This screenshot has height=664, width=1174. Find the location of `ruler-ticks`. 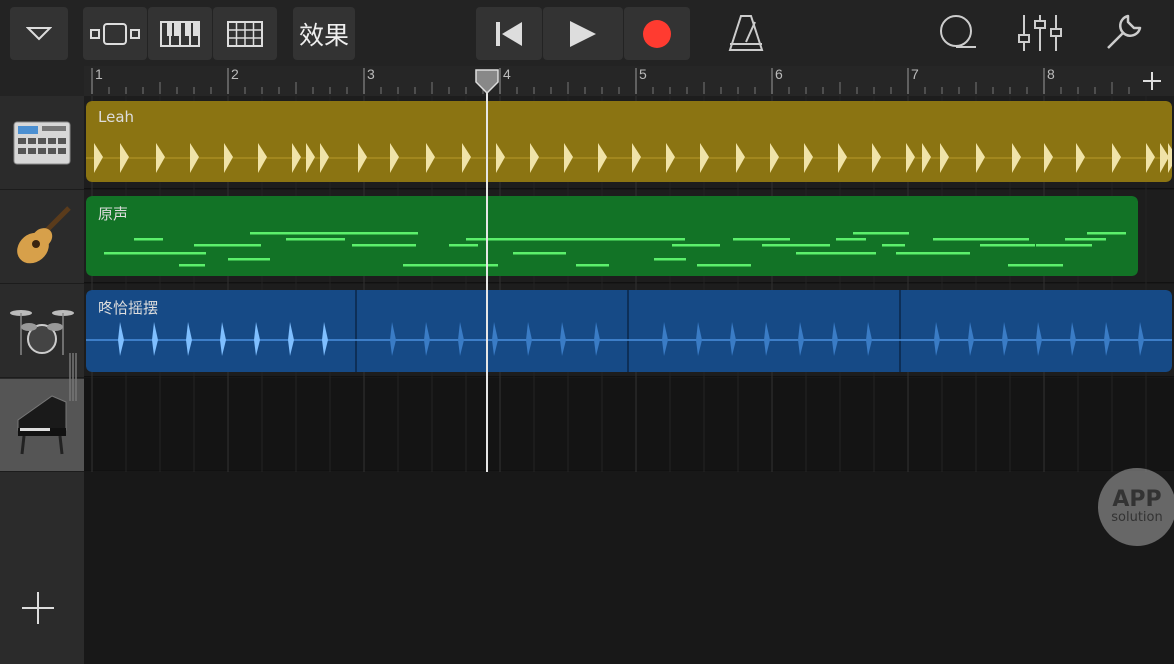

ruler-ticks is located at coordinates (627, 81).